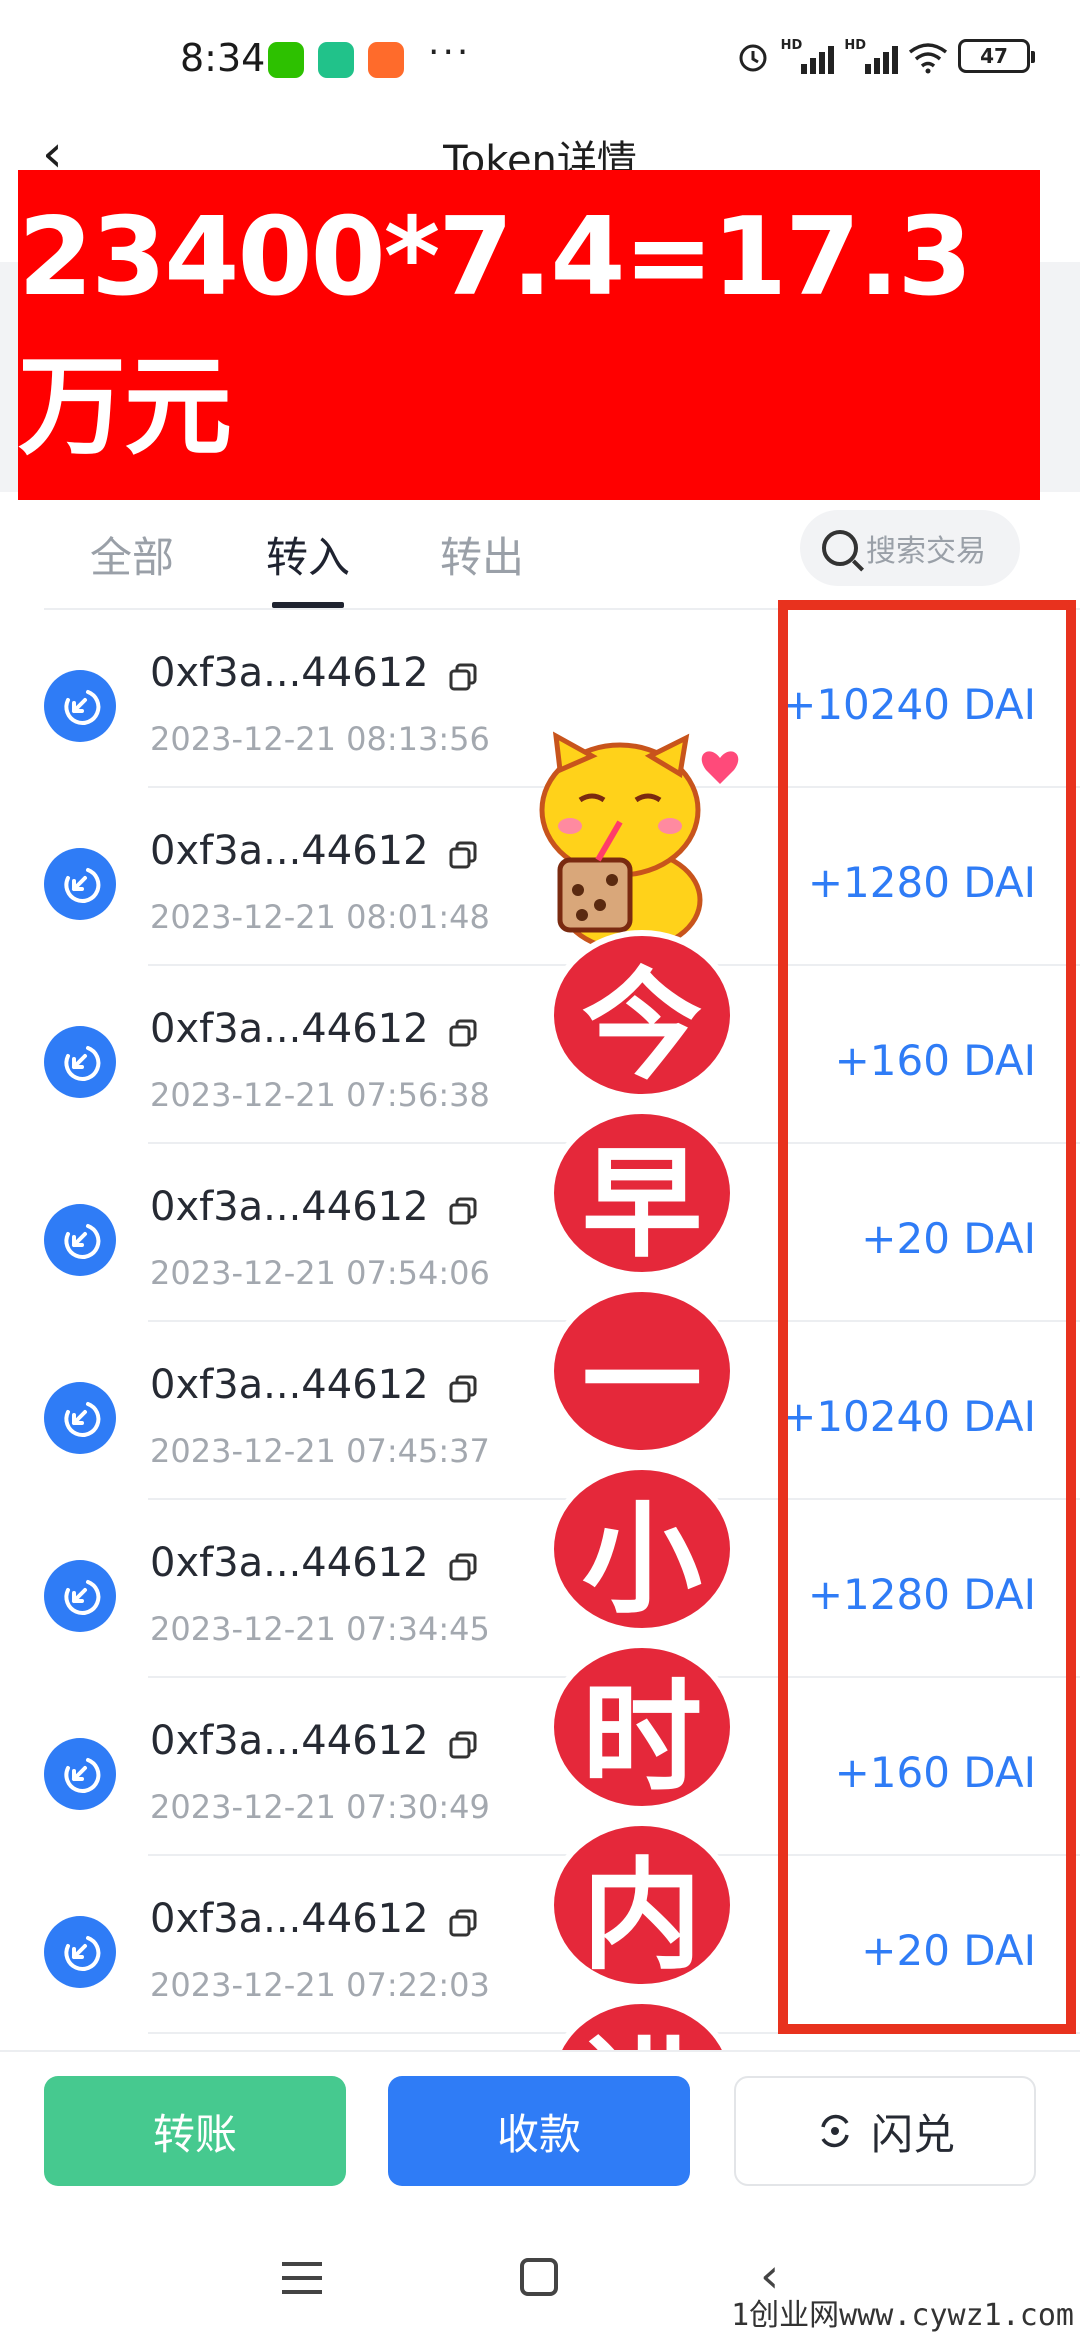  Describe the element at coordinates (320, 1451) in the screenshot. I see `transaction-time: 2023-12-21 07:45:37` at that location.